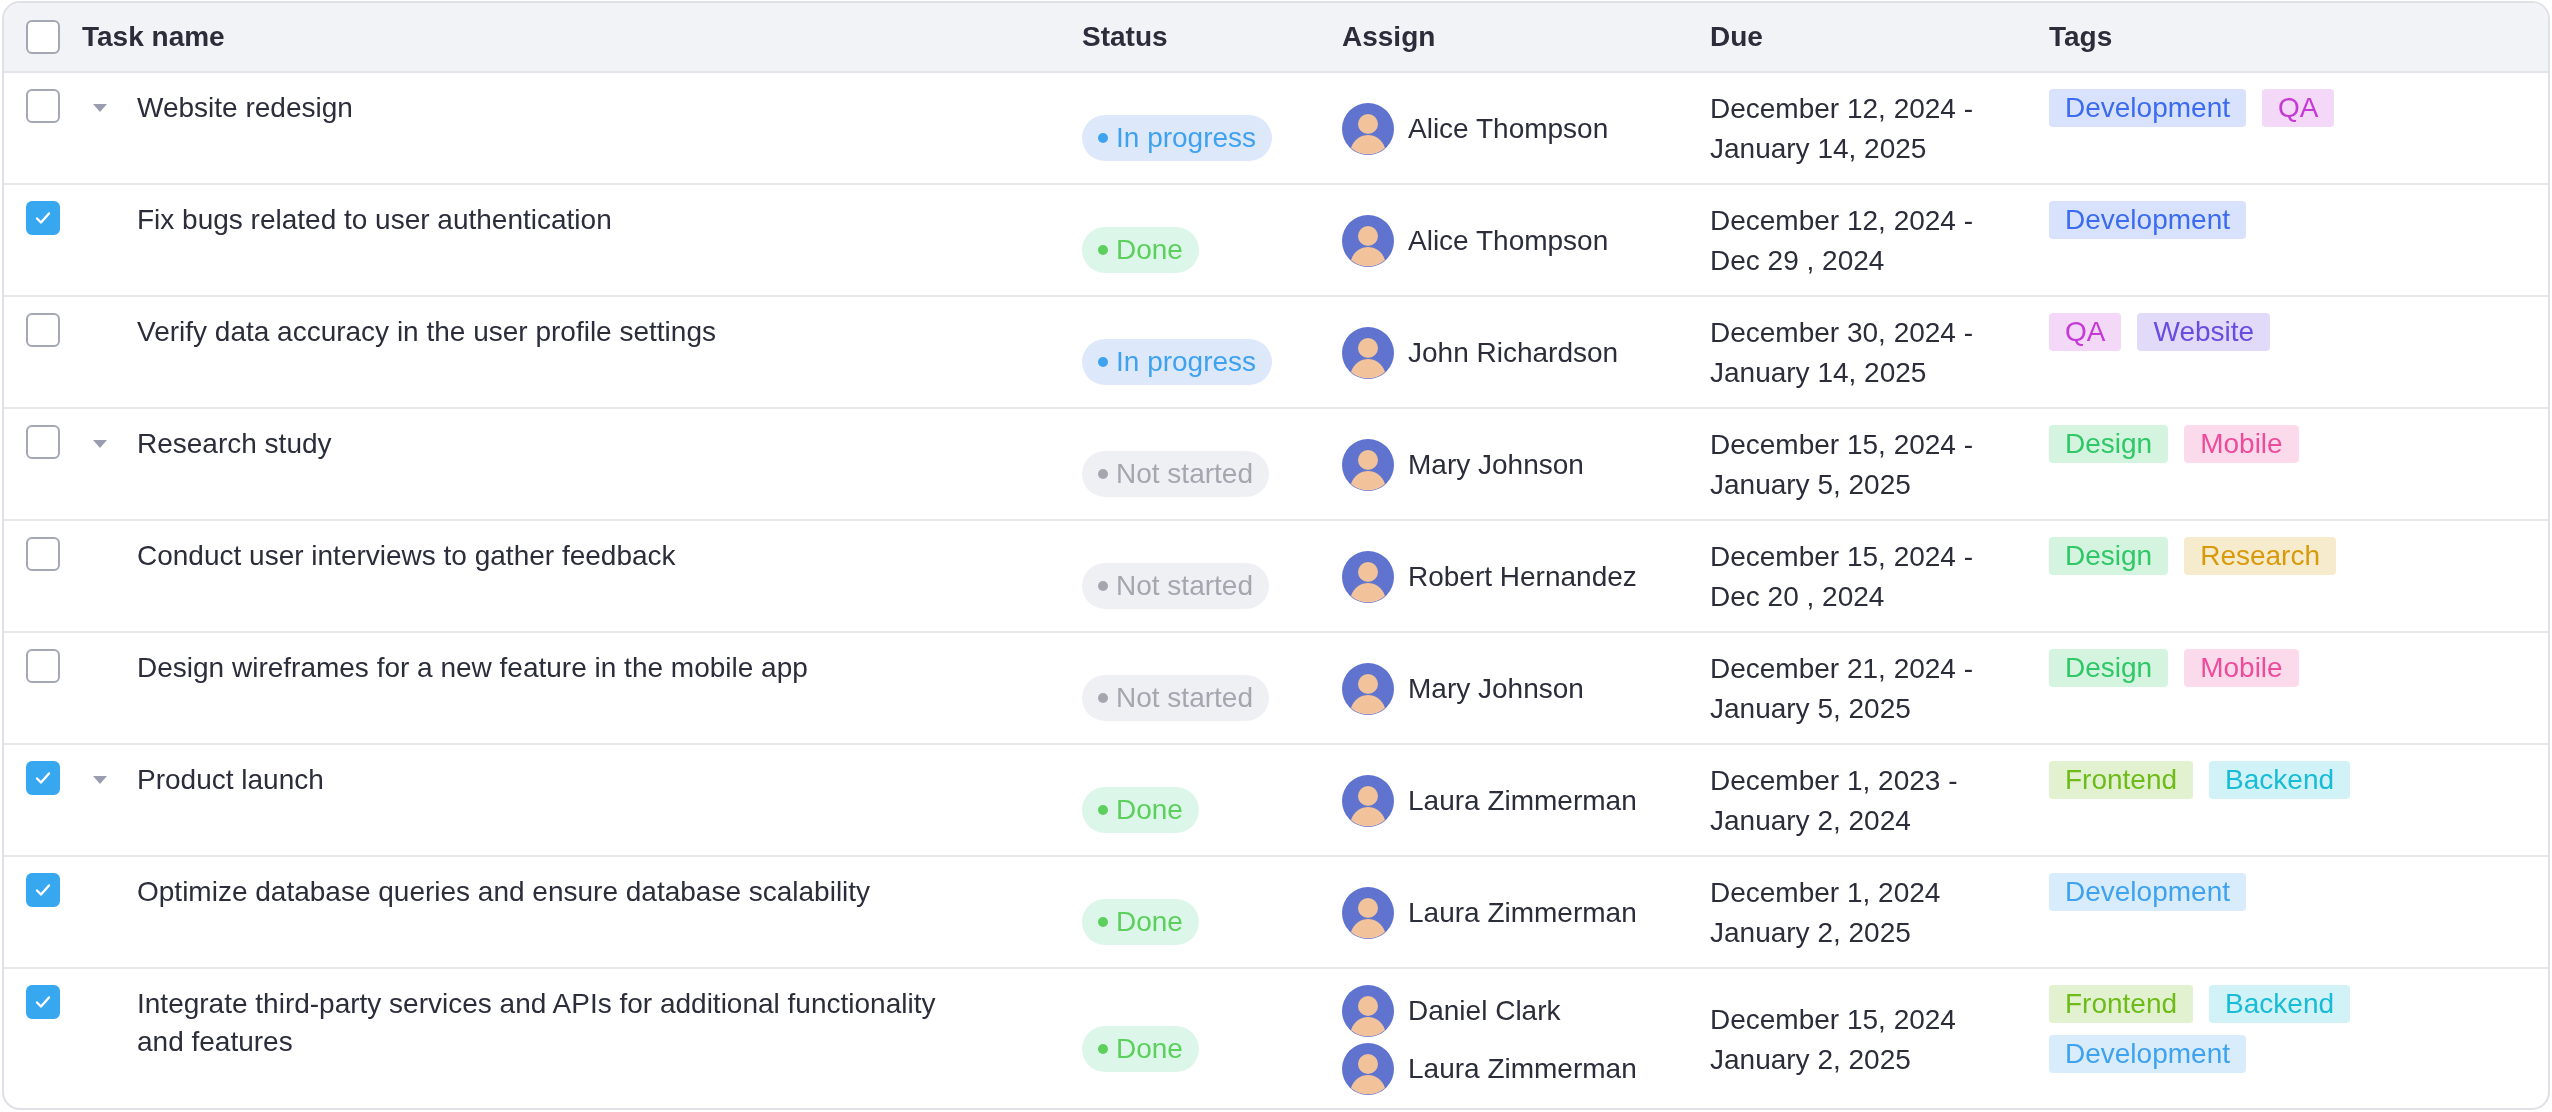 The width and height of the screenshot is (2552, 1112). Describe the element at coordinates (1513, 353) in the screenshot. I see `assignee-name: John Richardson` at that location.